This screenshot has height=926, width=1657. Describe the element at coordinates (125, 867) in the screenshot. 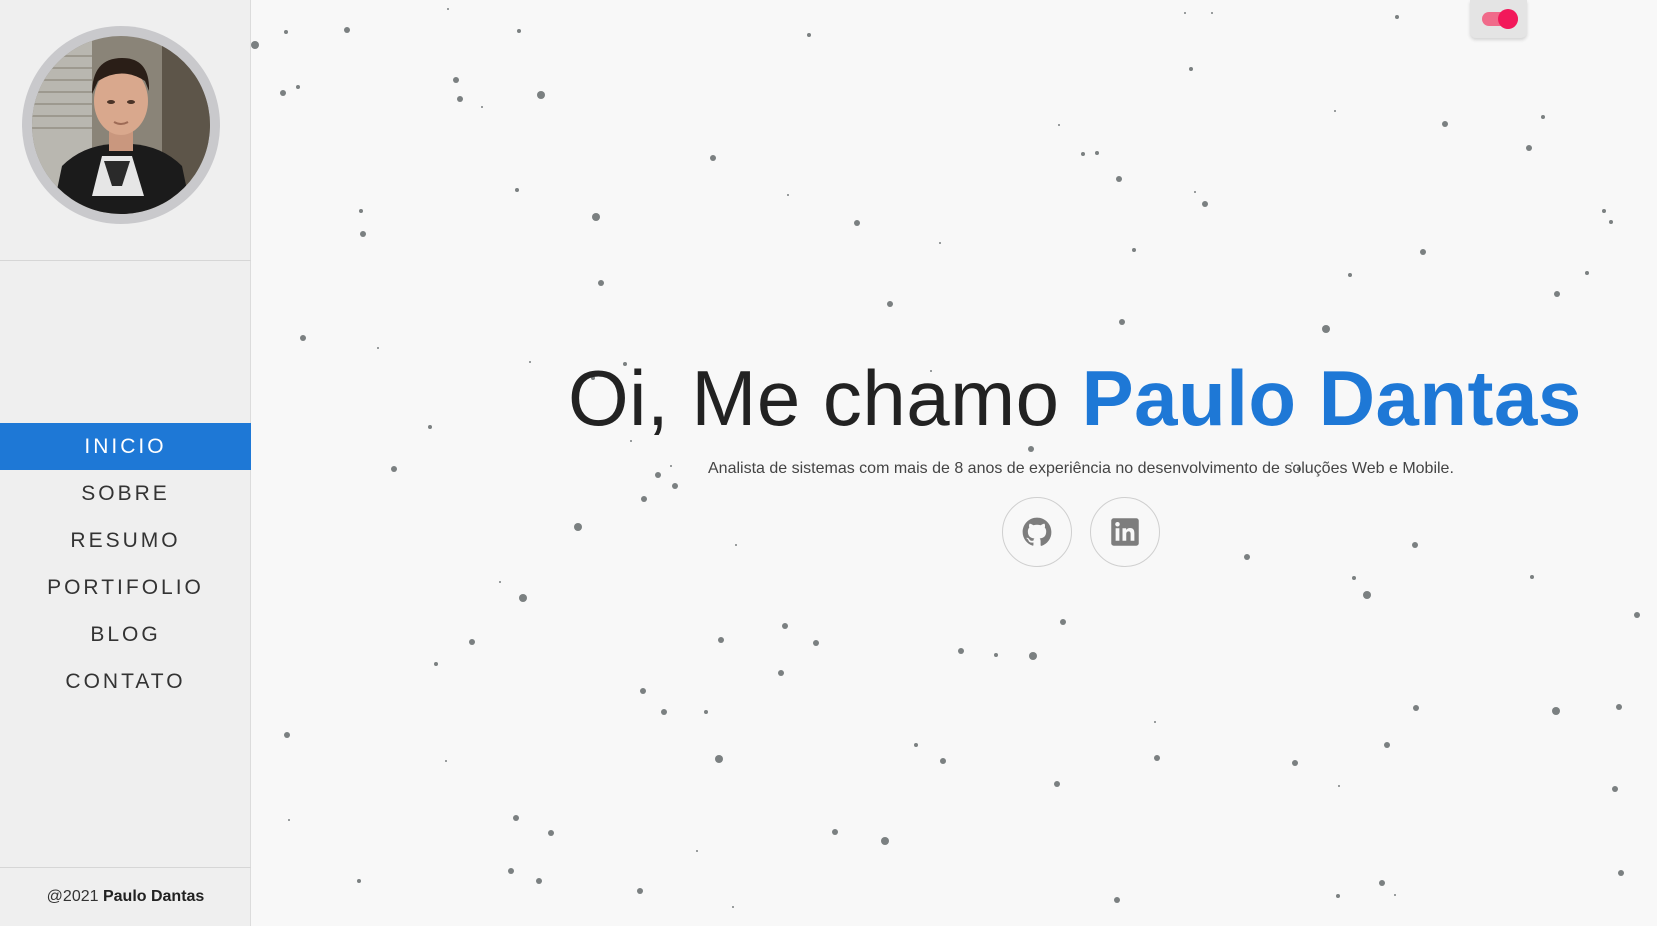

I see `footer-divider` at that location.